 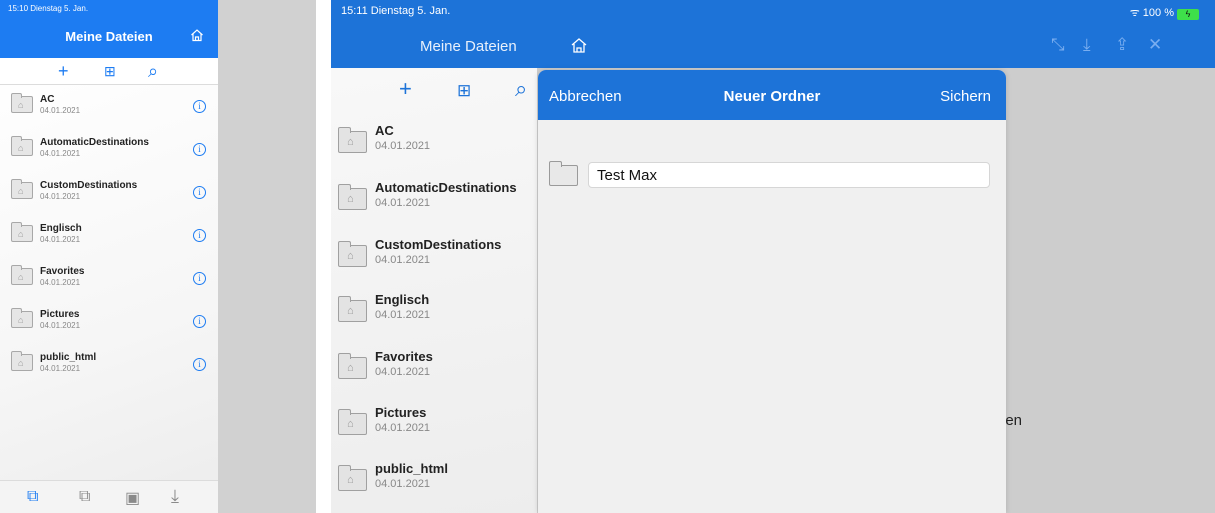 What do you see at coordinates (1122, 45) in the screenshot?
I see `share-icon: ⇪` at bounding box center [1122, 45].